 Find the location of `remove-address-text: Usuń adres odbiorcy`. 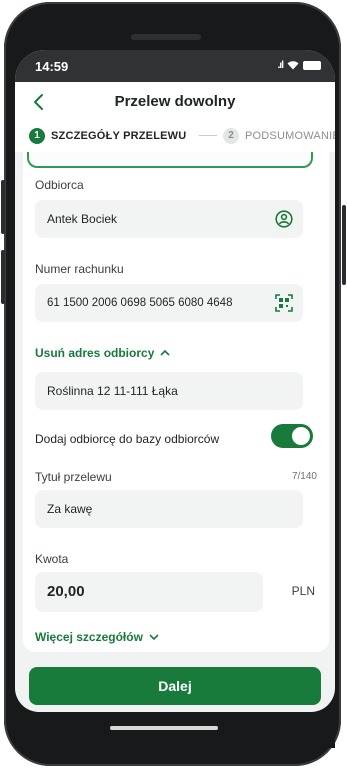

remove-address-text: Usuń adres odbiorcy is located at coordinates (95, 353).